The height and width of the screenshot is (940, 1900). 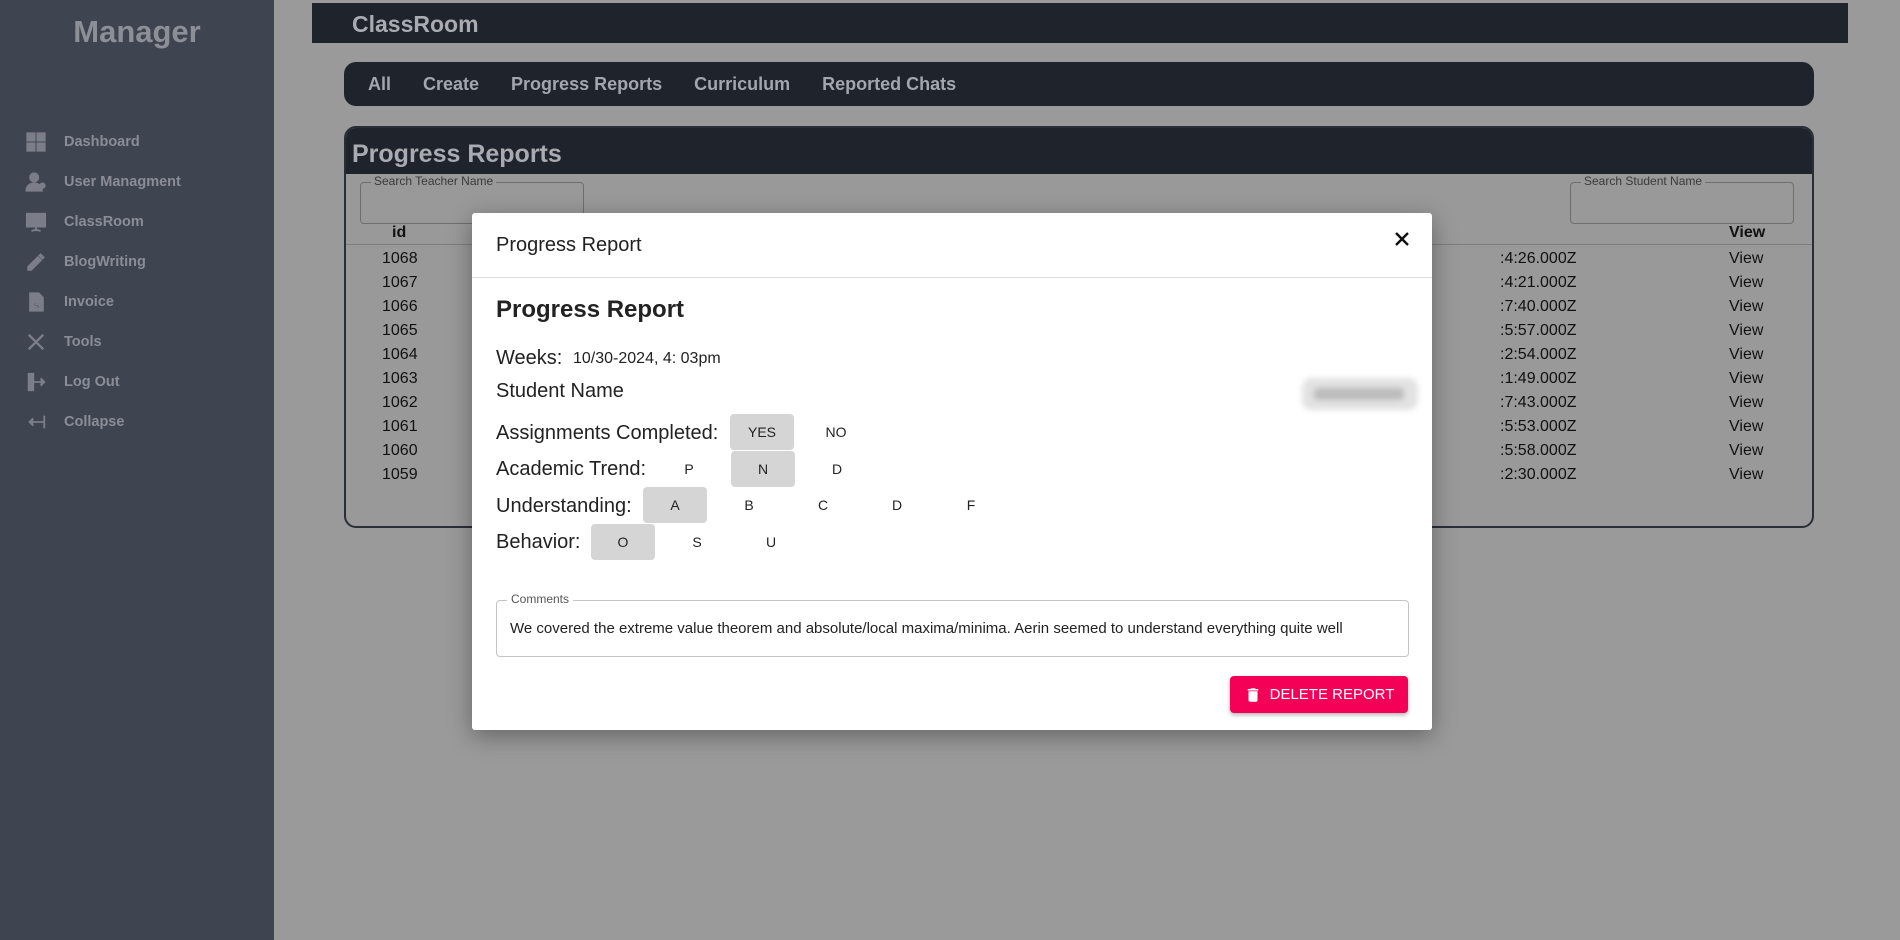 What do you see at coordinates (836, 432) in the screenshot?
I see `assignments-option-no: NO` at bounding box center [836, 432].